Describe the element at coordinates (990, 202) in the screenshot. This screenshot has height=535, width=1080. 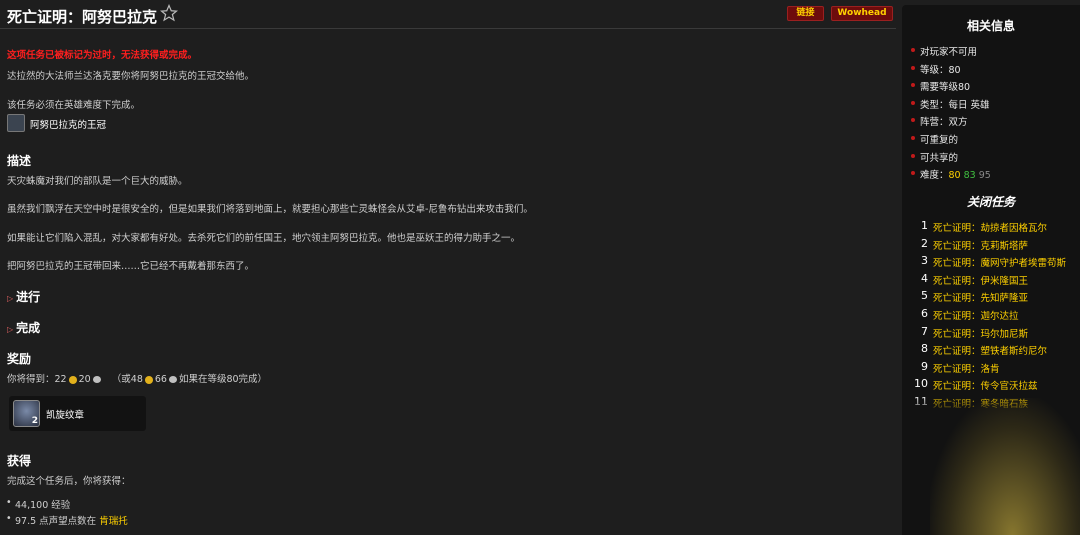
I see `chain-title: 关闭任务` at that location.